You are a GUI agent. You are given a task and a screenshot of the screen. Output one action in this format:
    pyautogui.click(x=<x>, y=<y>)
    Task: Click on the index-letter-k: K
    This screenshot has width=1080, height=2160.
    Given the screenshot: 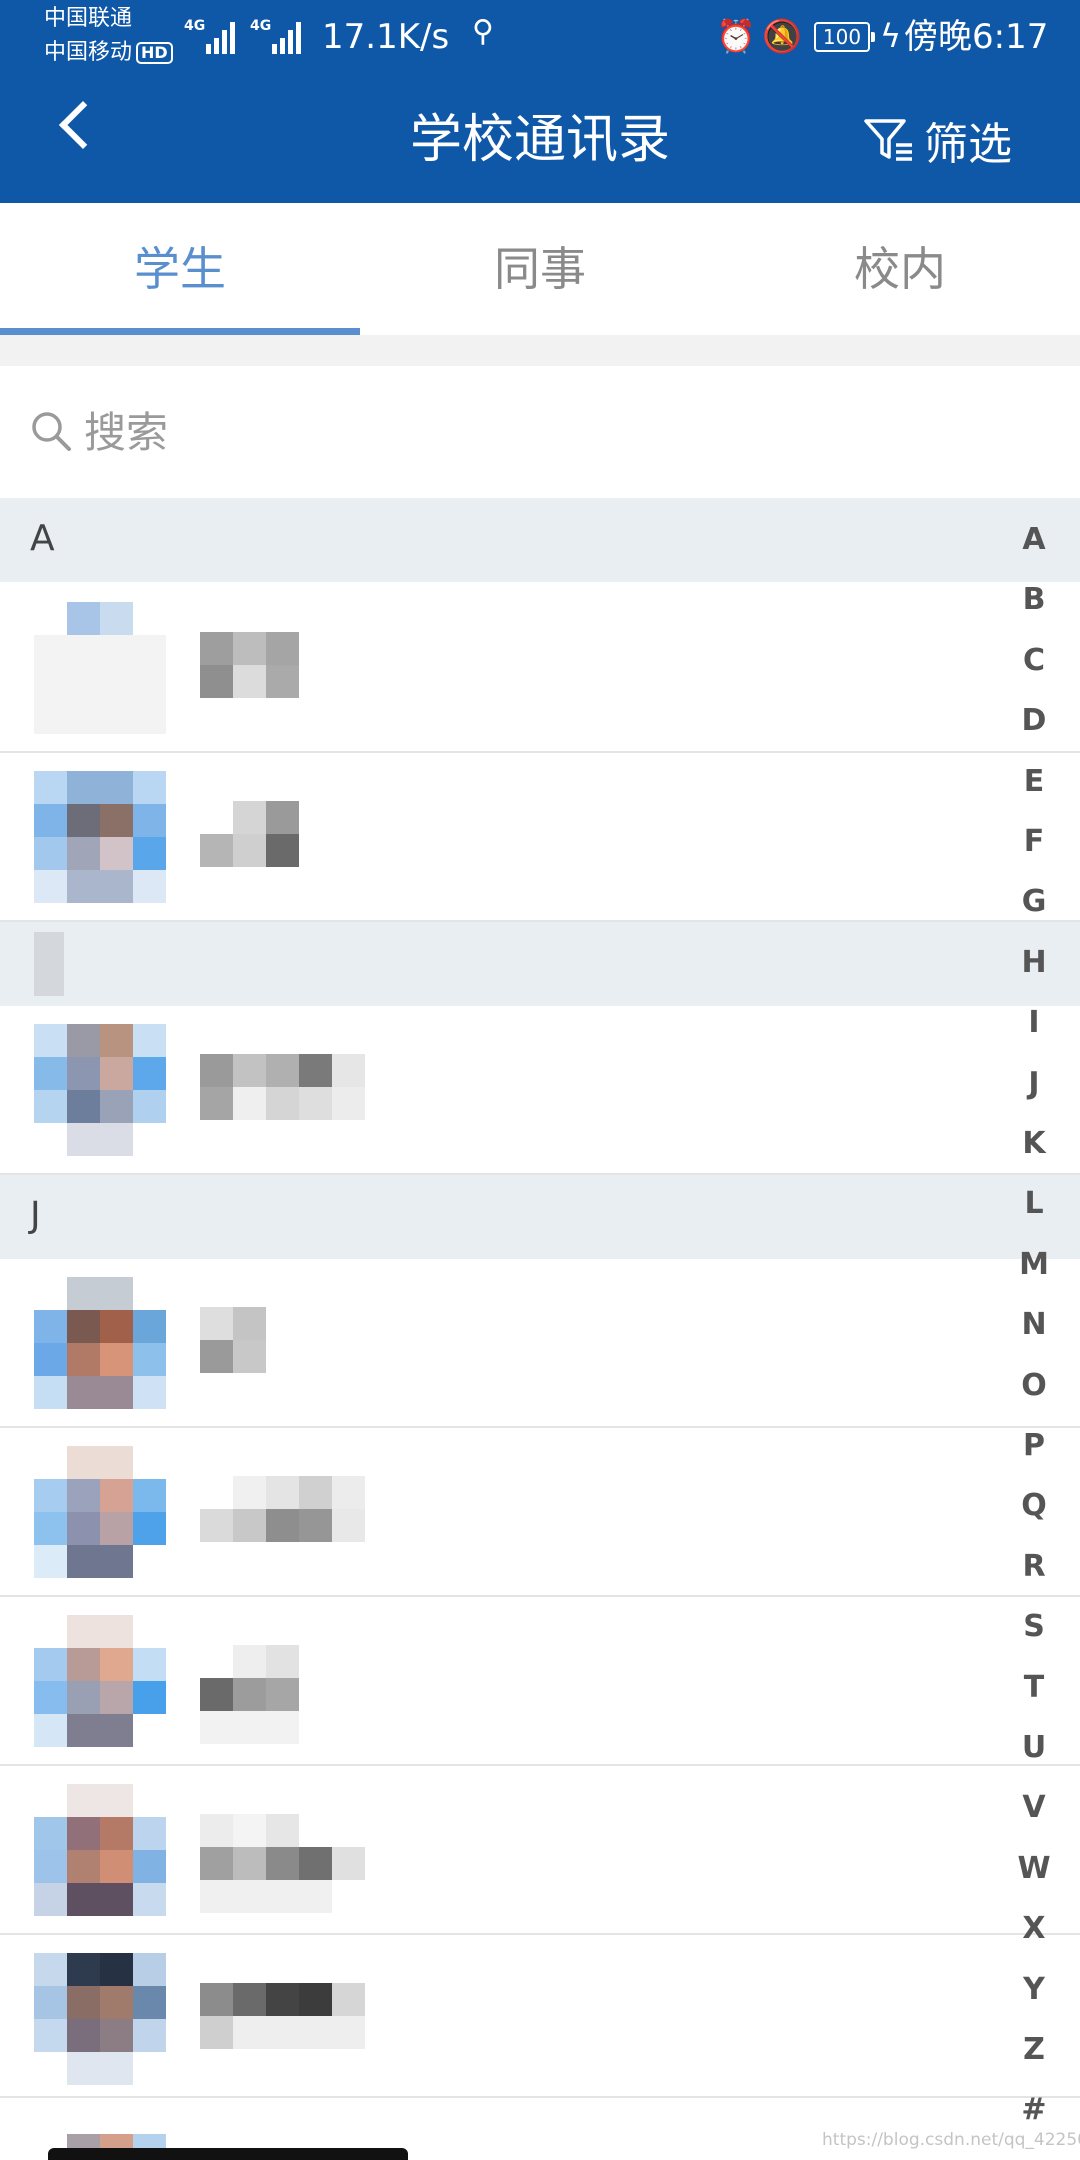 What is the action you would take?
    pyautogui.click(x=1034, y=1144)
    